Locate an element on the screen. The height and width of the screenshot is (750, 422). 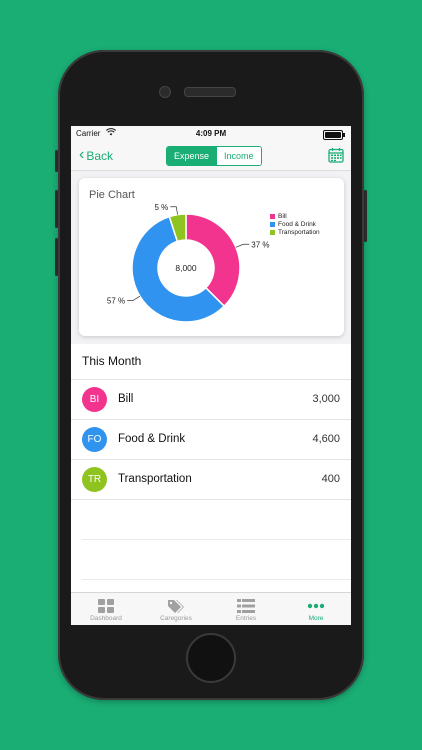
status-bar: Carrier 4:09 PM is located at coordinates (211, 134).